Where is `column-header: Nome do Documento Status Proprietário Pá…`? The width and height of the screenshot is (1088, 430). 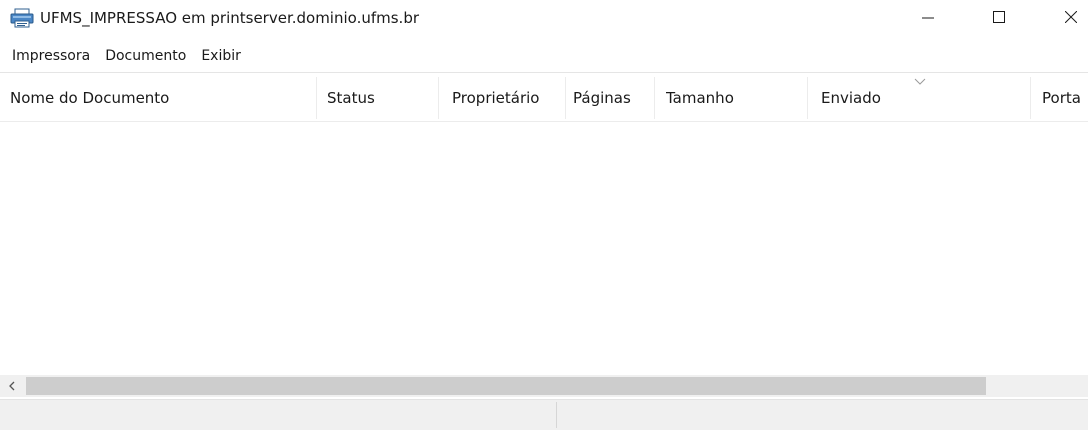 column-header: Nome do Documento Status Proprietário Pá… is located at coordinates (544, 97).